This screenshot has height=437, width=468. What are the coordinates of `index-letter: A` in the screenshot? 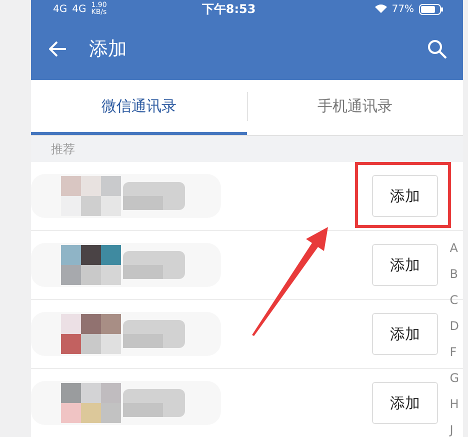 It's located at (454, 248).